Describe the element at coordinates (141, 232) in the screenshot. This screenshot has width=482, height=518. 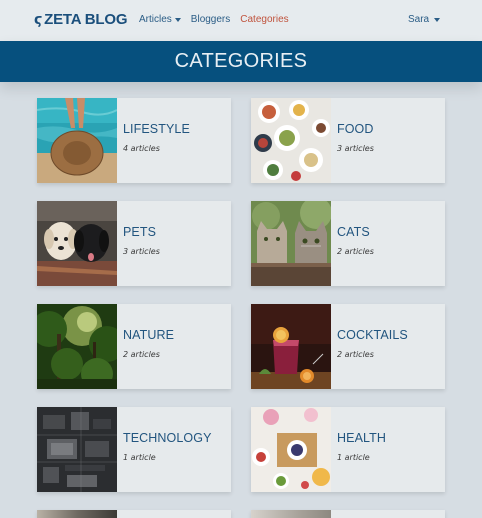
I see `category-title: PETS` at that location.